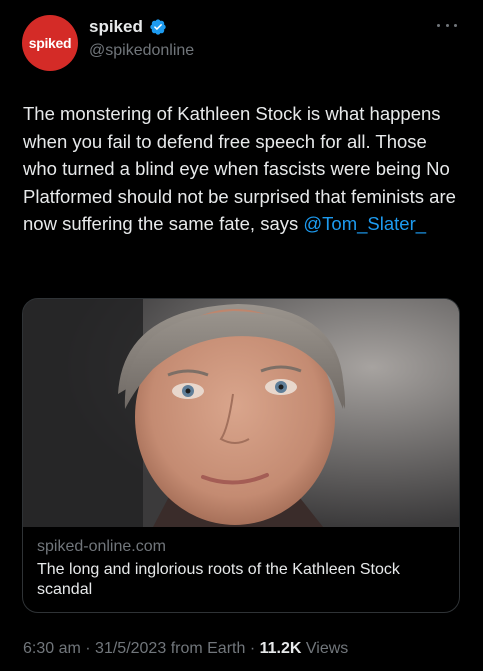 This screenshot has width=483, height=671. Describe the element at coordinates (141, 51) in the screenshot. I see `handle: @spikedonline` at that location.